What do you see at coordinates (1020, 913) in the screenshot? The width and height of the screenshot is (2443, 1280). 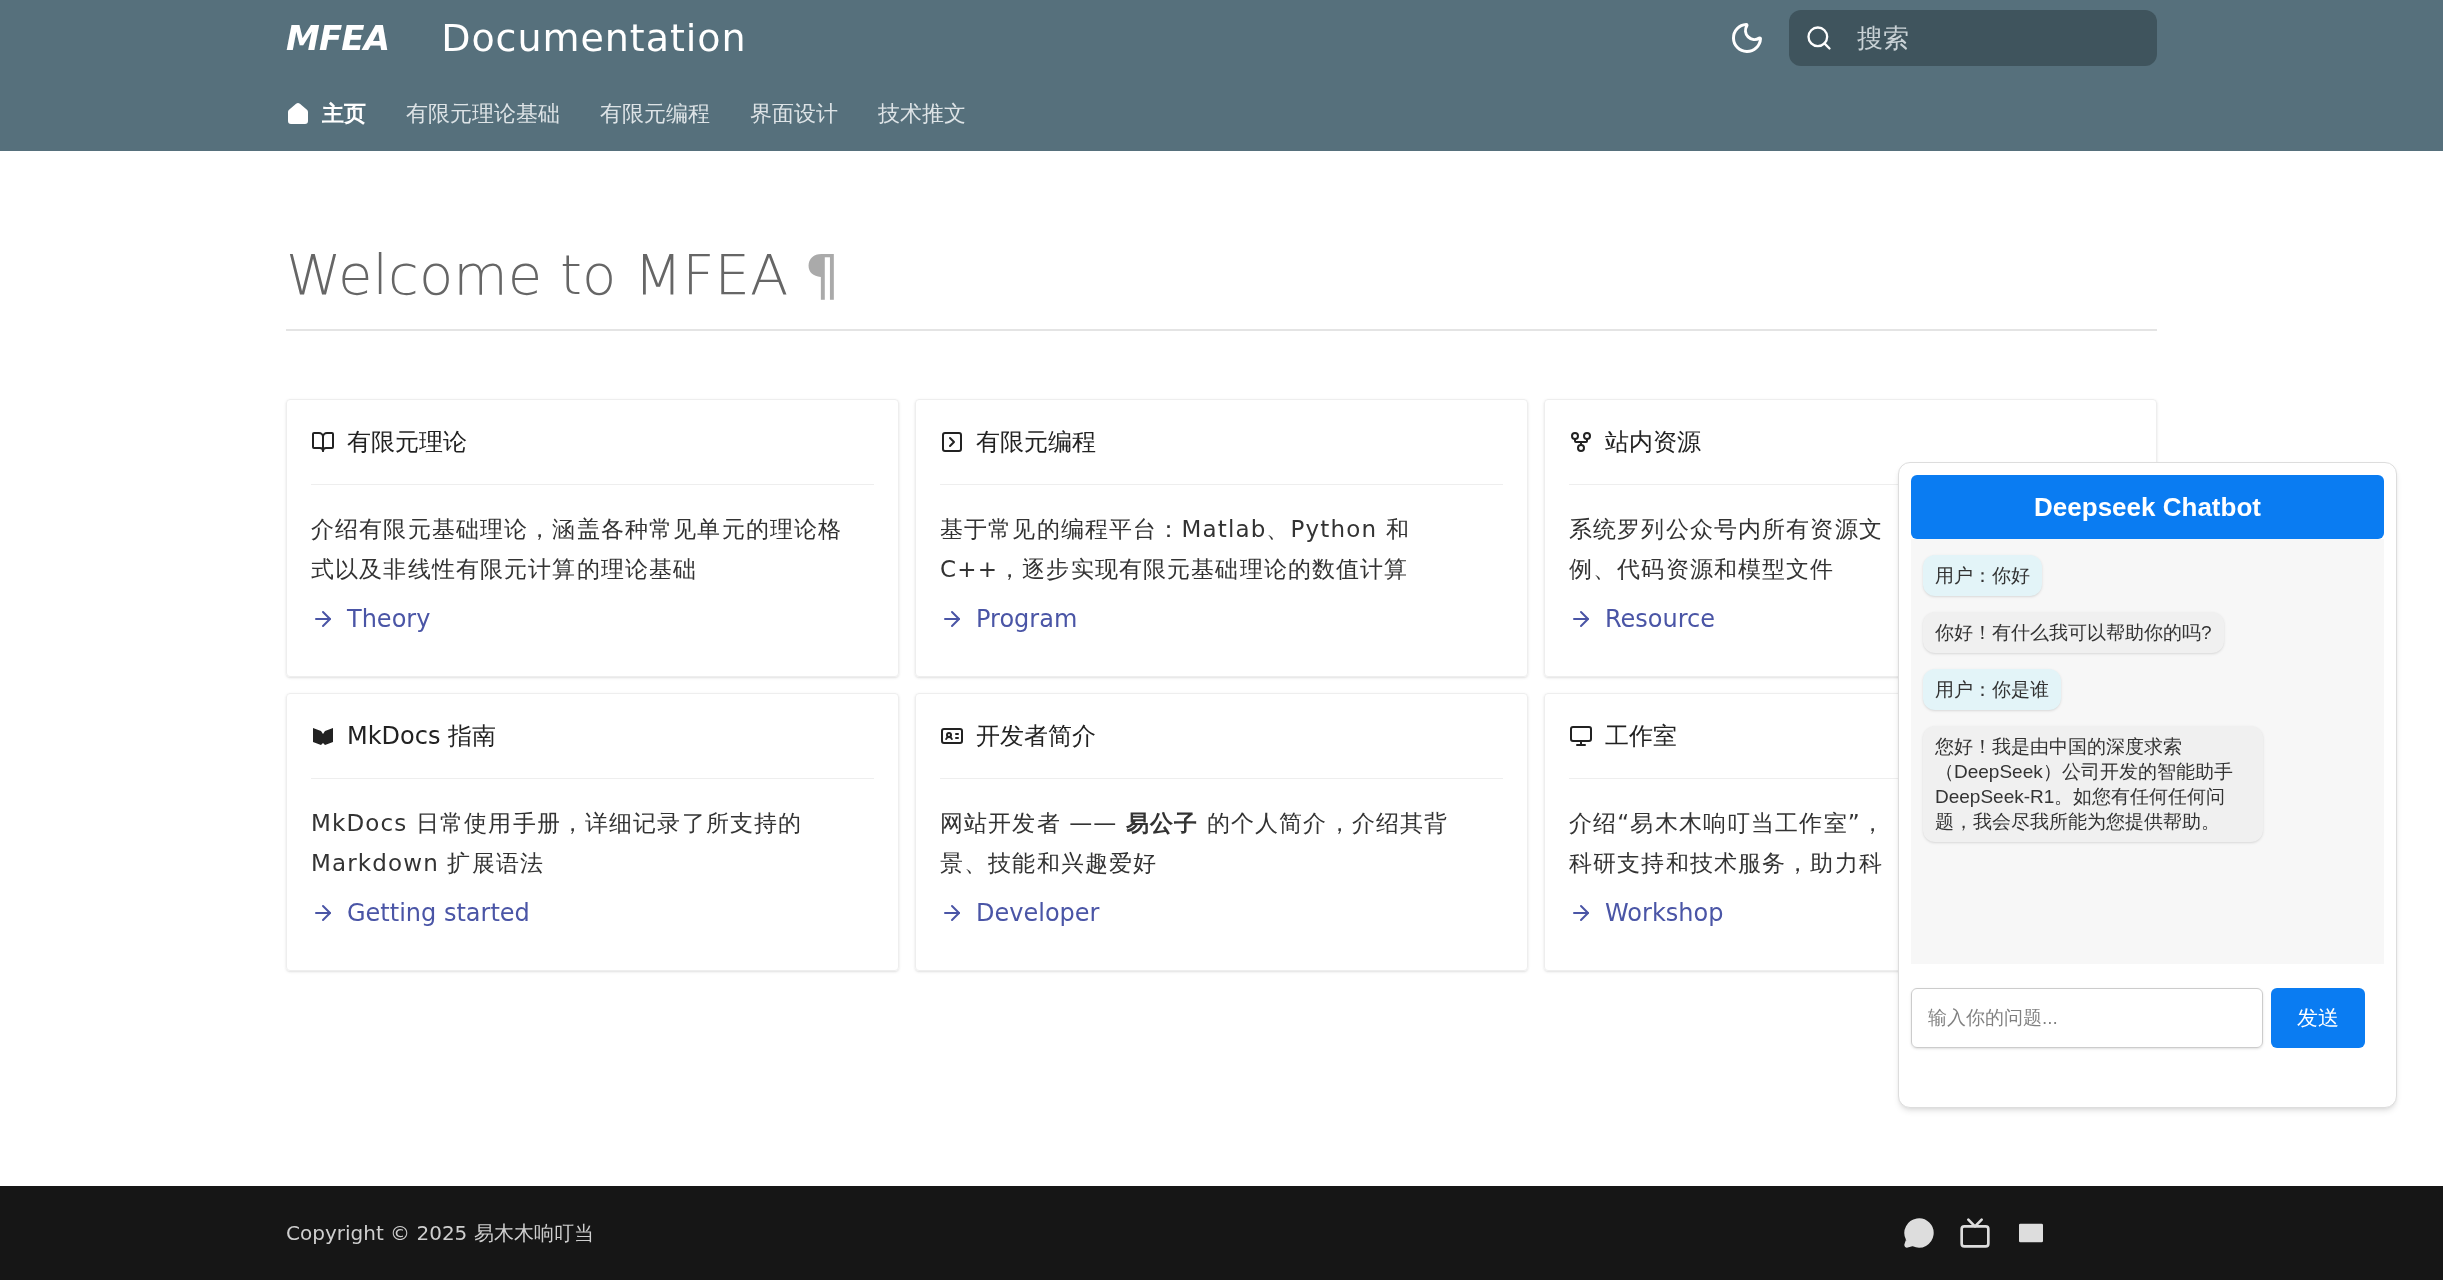 I see `card-link: Developer` at bounding box center [1020, 913].